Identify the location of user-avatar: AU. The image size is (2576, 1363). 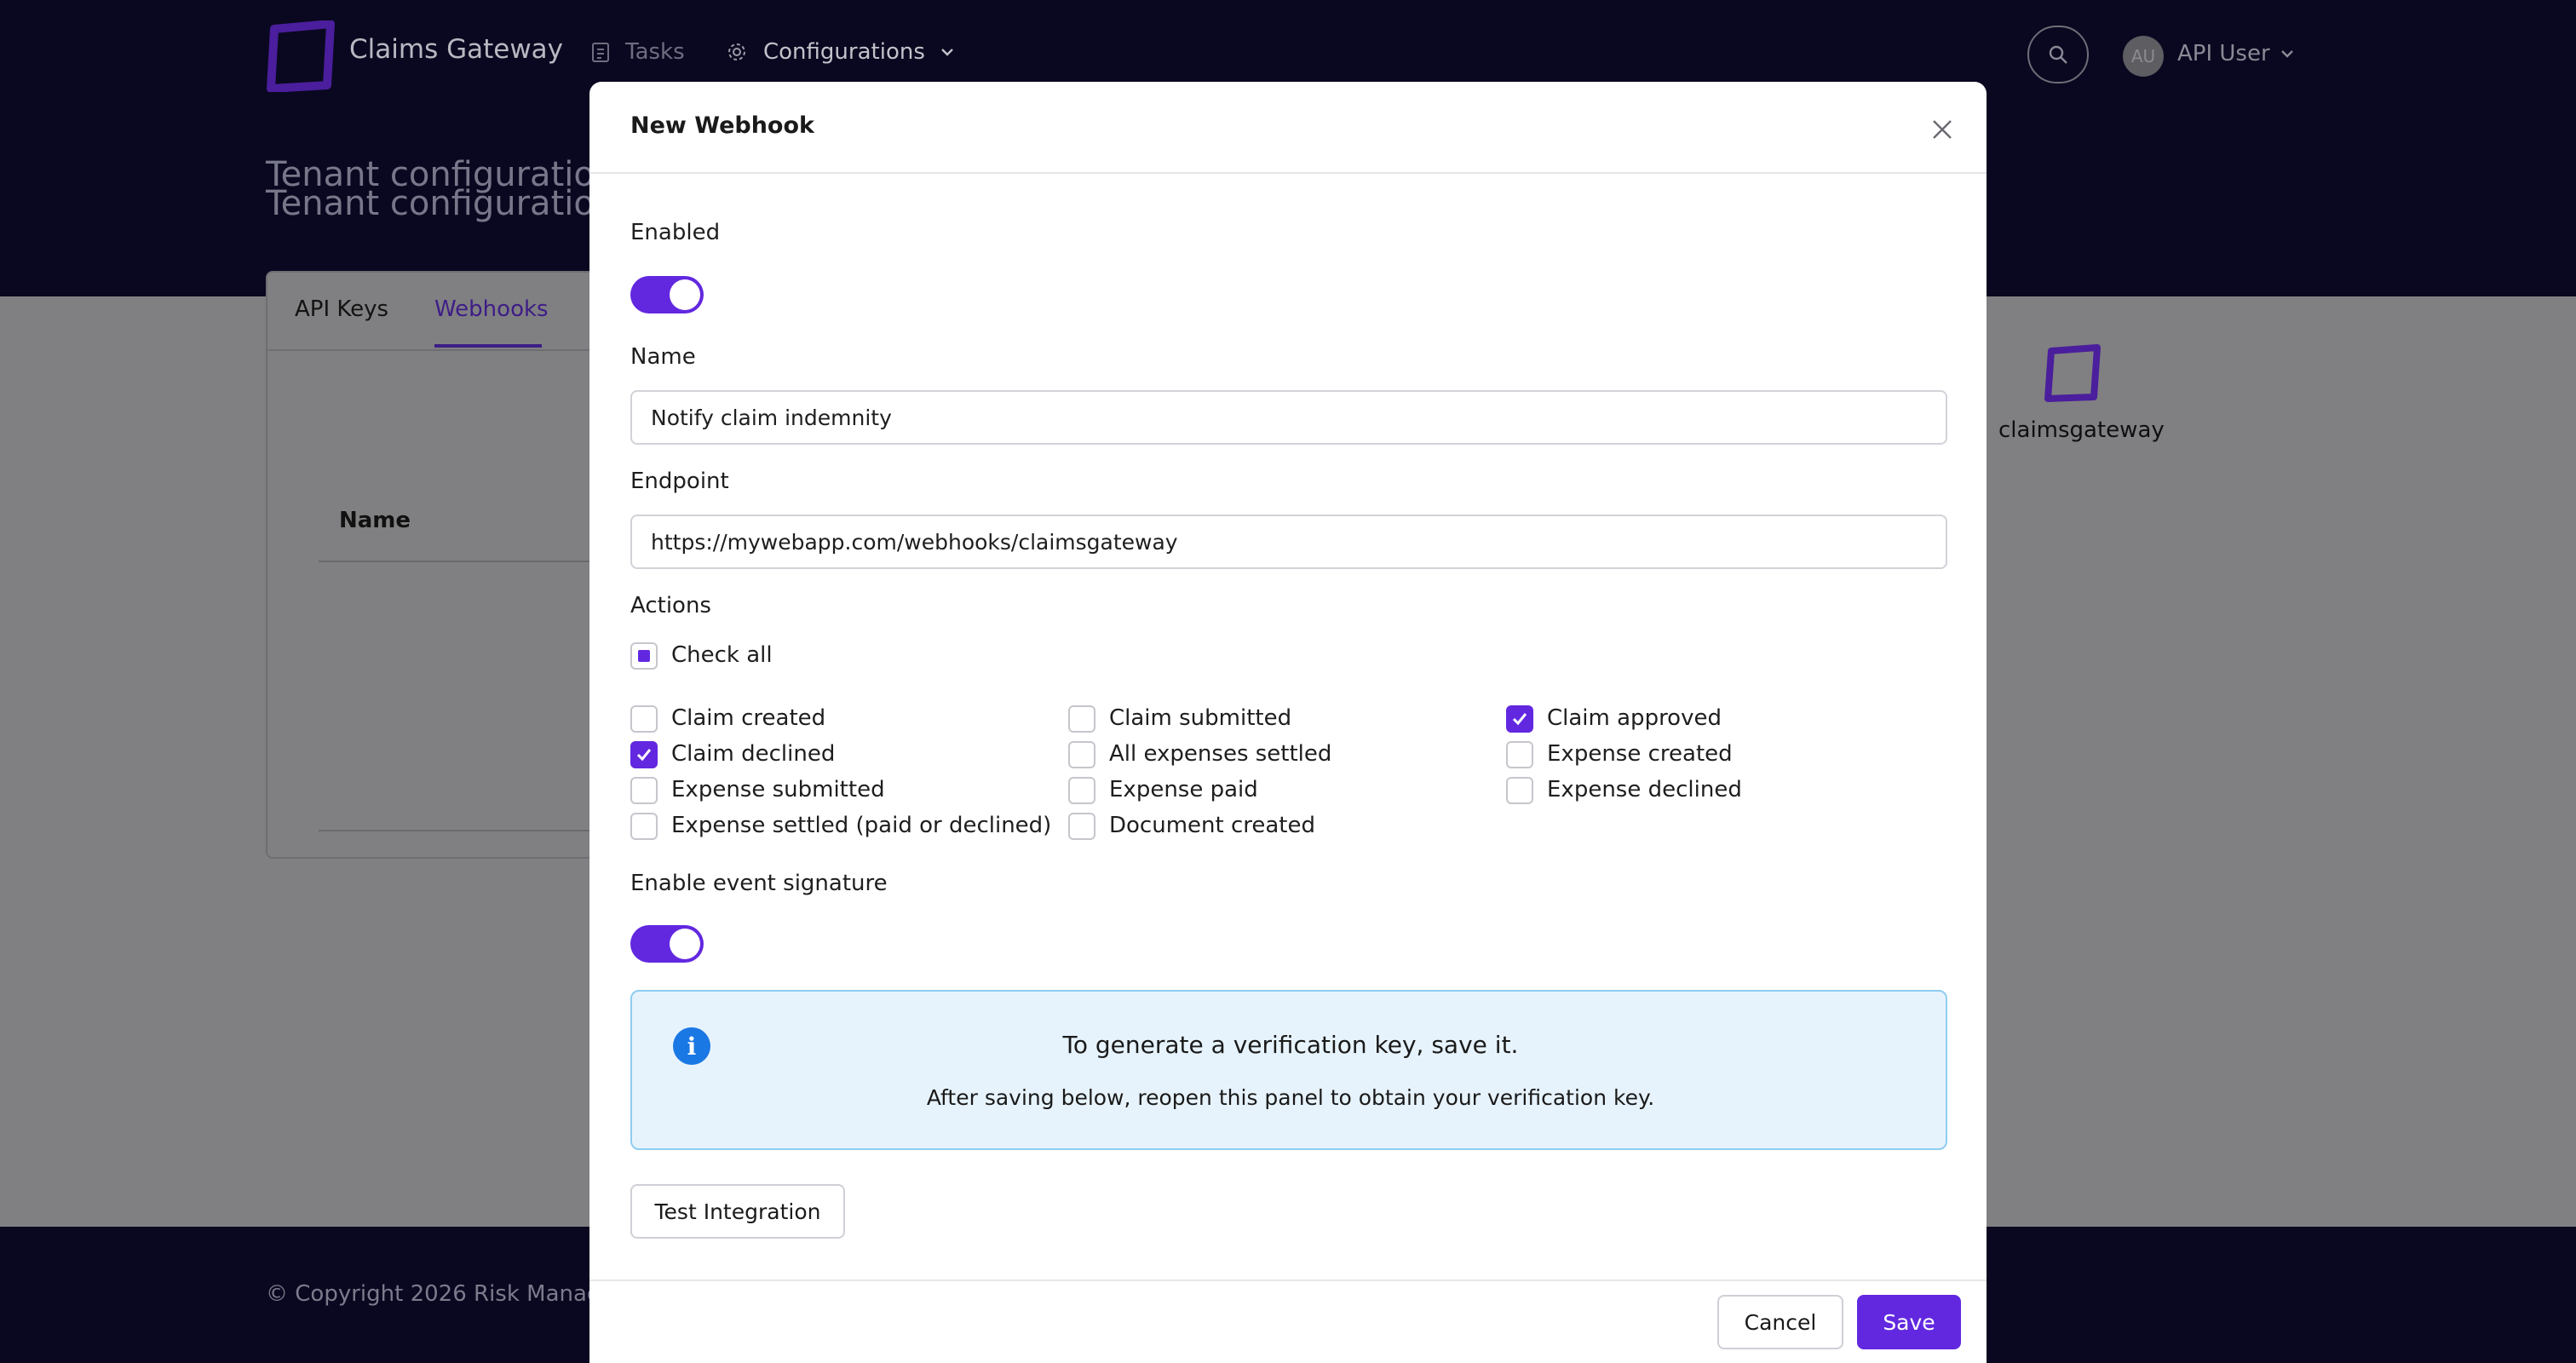
(2144, 56).